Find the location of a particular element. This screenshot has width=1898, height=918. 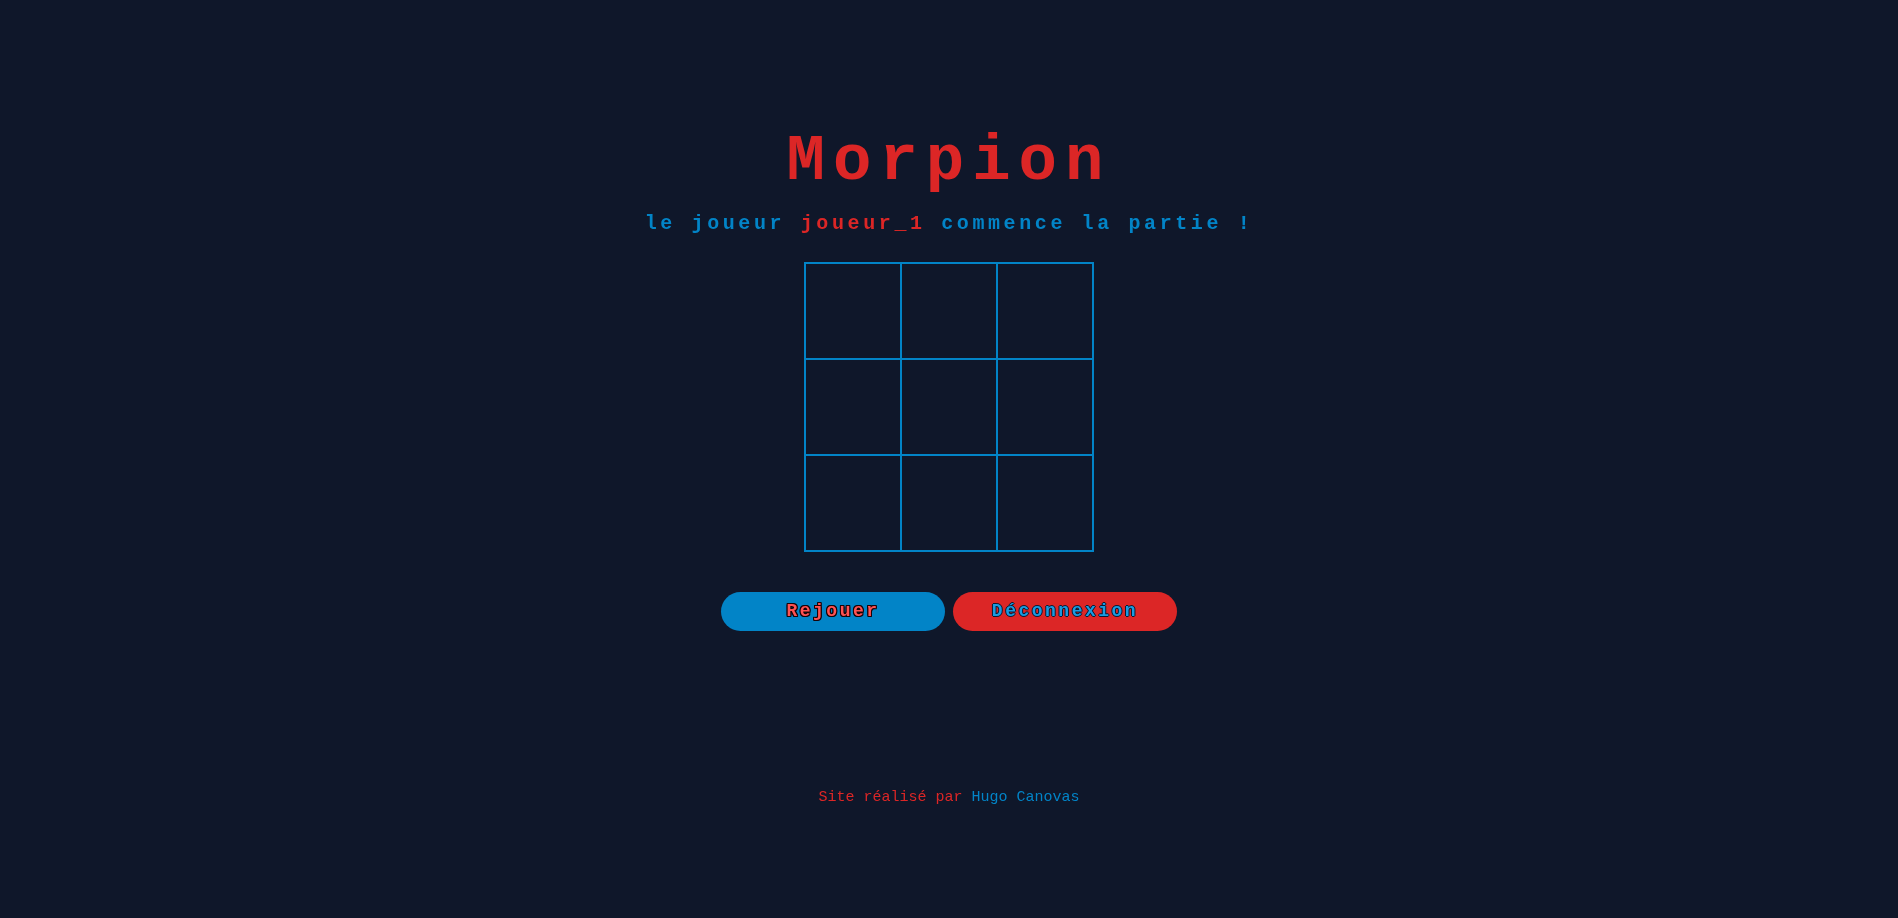

replay-button: Rejouer is located at coordinates (833, 611).